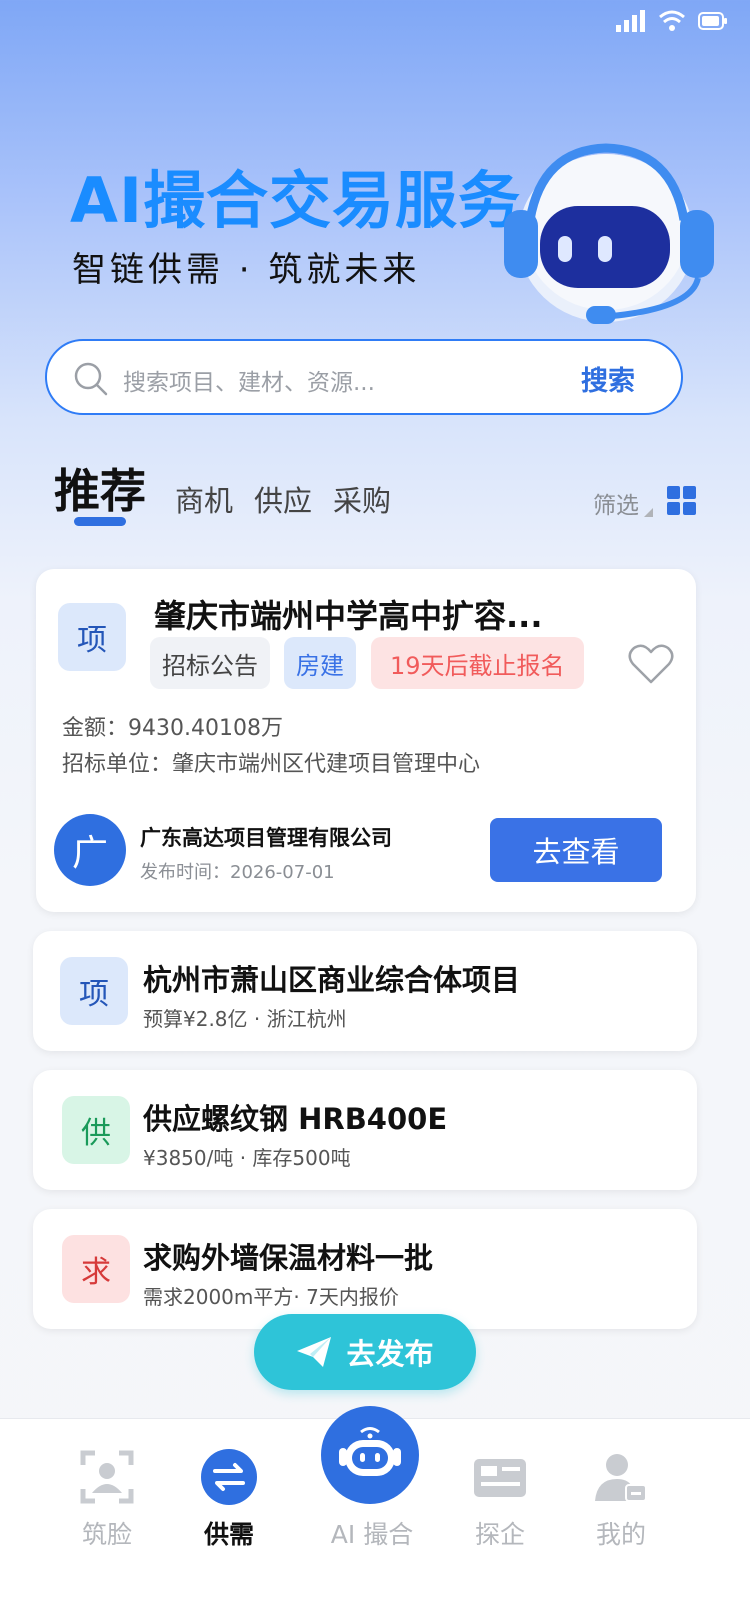 Image resolution: width=750 pixels, height=1610 pixels. I want to click on list-item: 项 杭州市萧山区商业综合体项目 预算¥2.8亿 · 浙江杭州, so click(365, 991).